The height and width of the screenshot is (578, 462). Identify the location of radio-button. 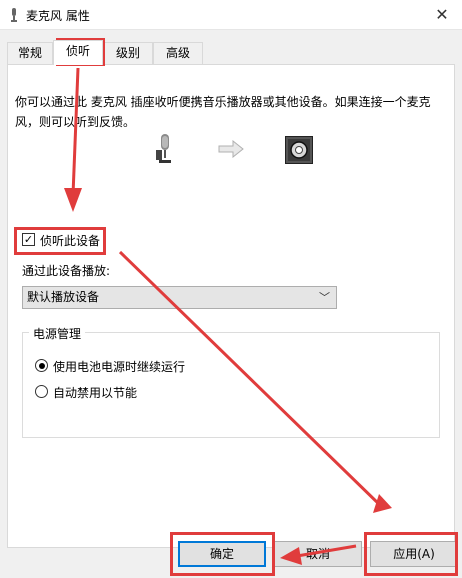
(41, 391).